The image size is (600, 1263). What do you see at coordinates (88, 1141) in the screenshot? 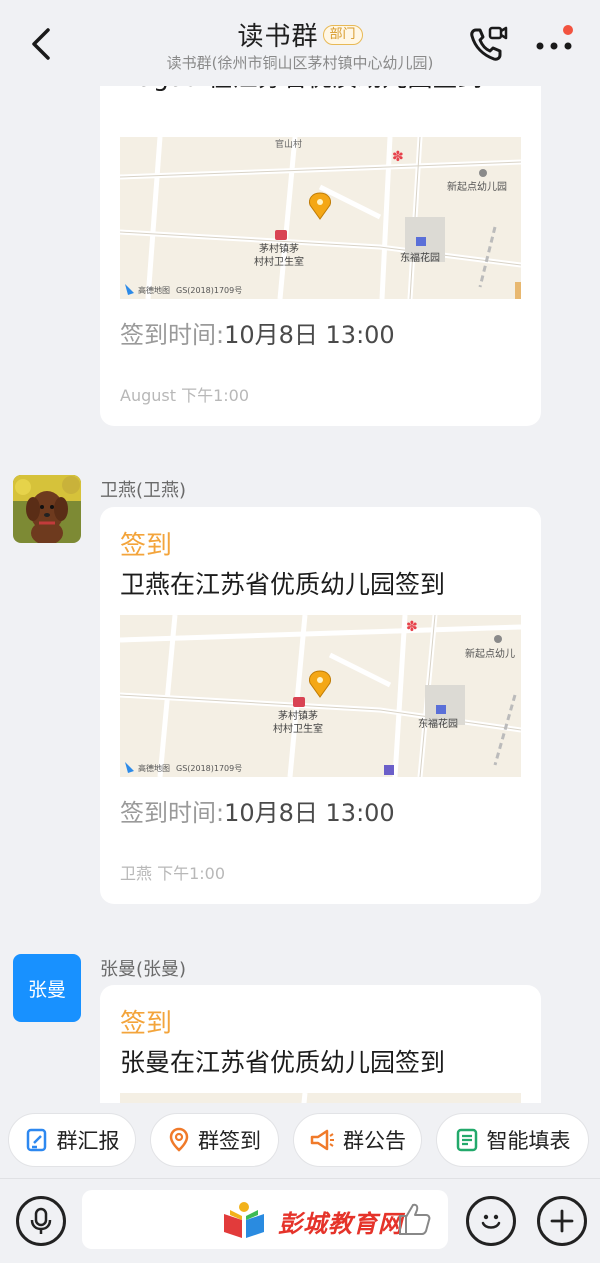
I see `group-report-label: 群汇报` at bounding box center [88, 1141].